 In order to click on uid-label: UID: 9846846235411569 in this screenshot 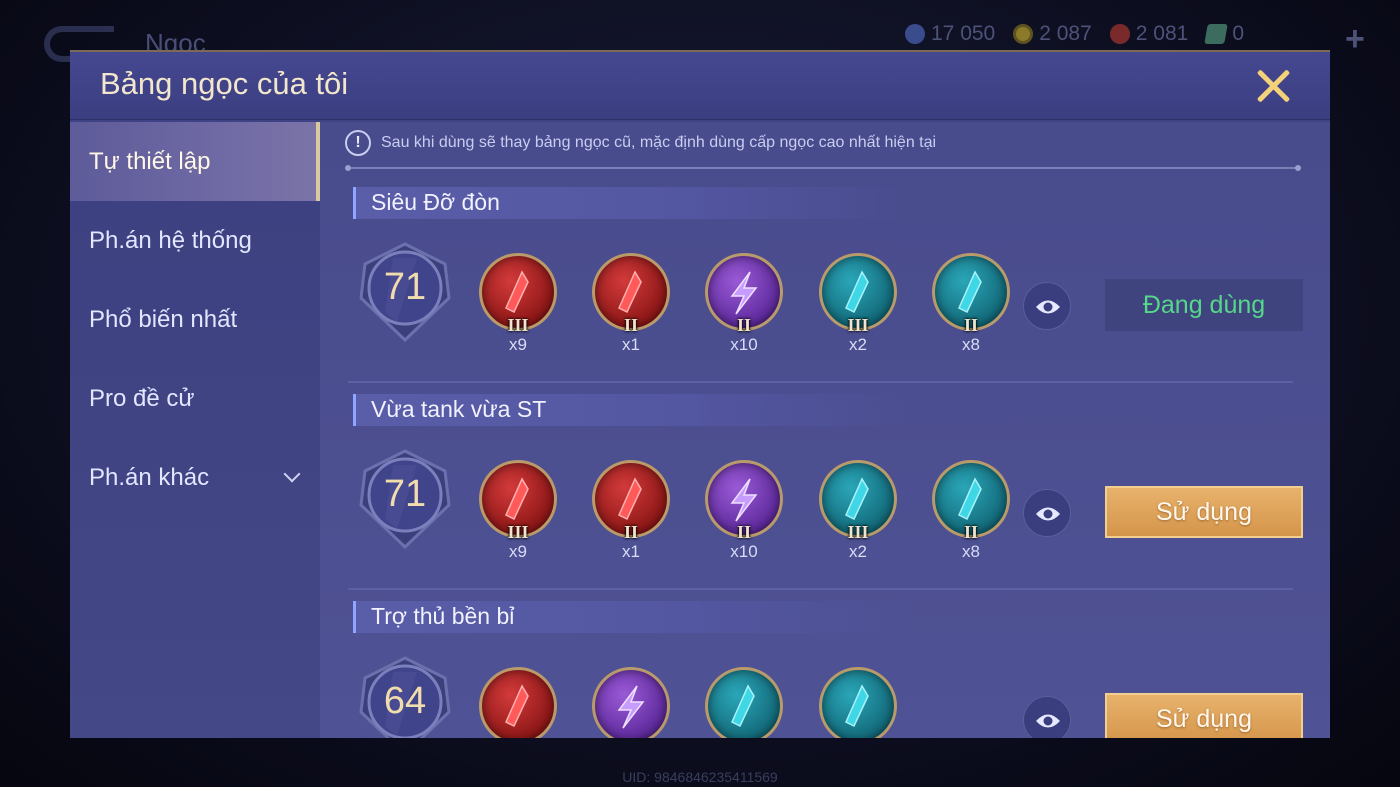, I will do `click(700, 777)`.